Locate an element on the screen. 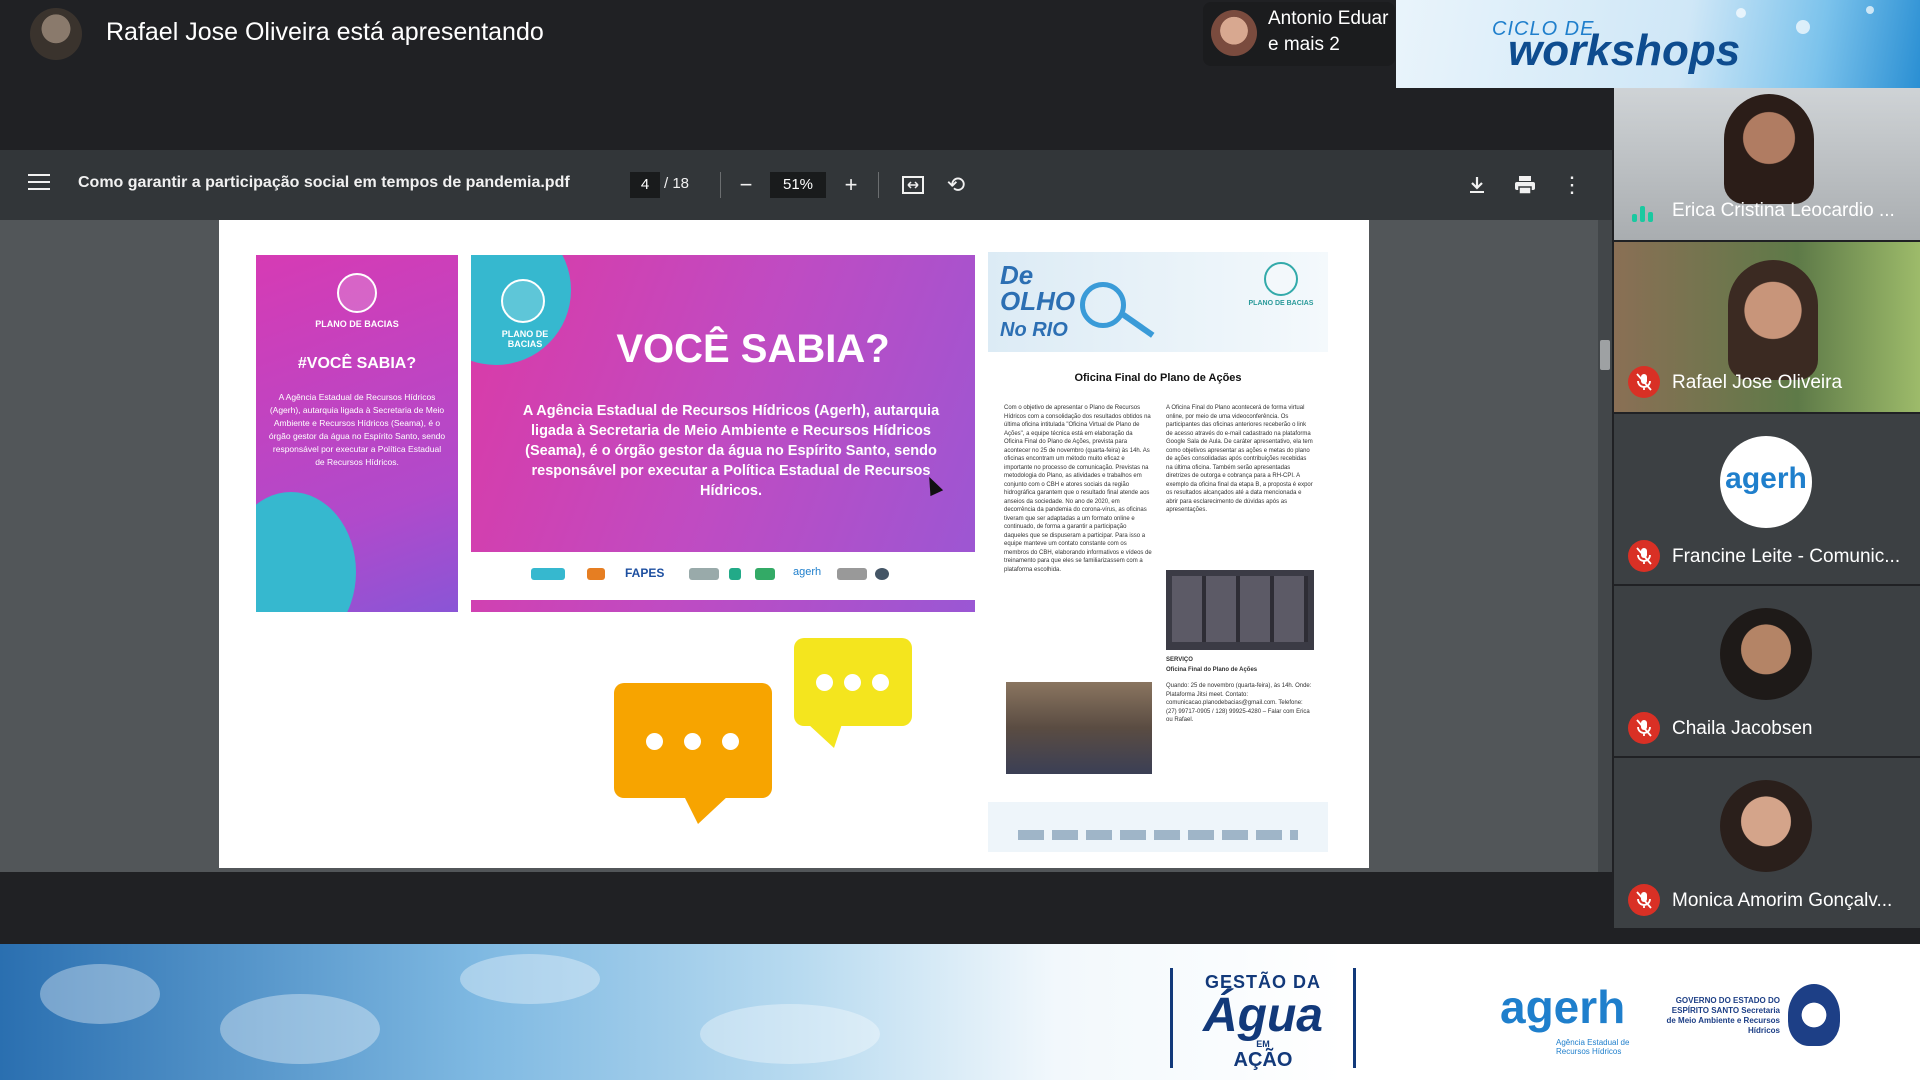 This screenshot has height=1080, width=1920. workshops-title: workshops is located at coordinates (1624, 50).